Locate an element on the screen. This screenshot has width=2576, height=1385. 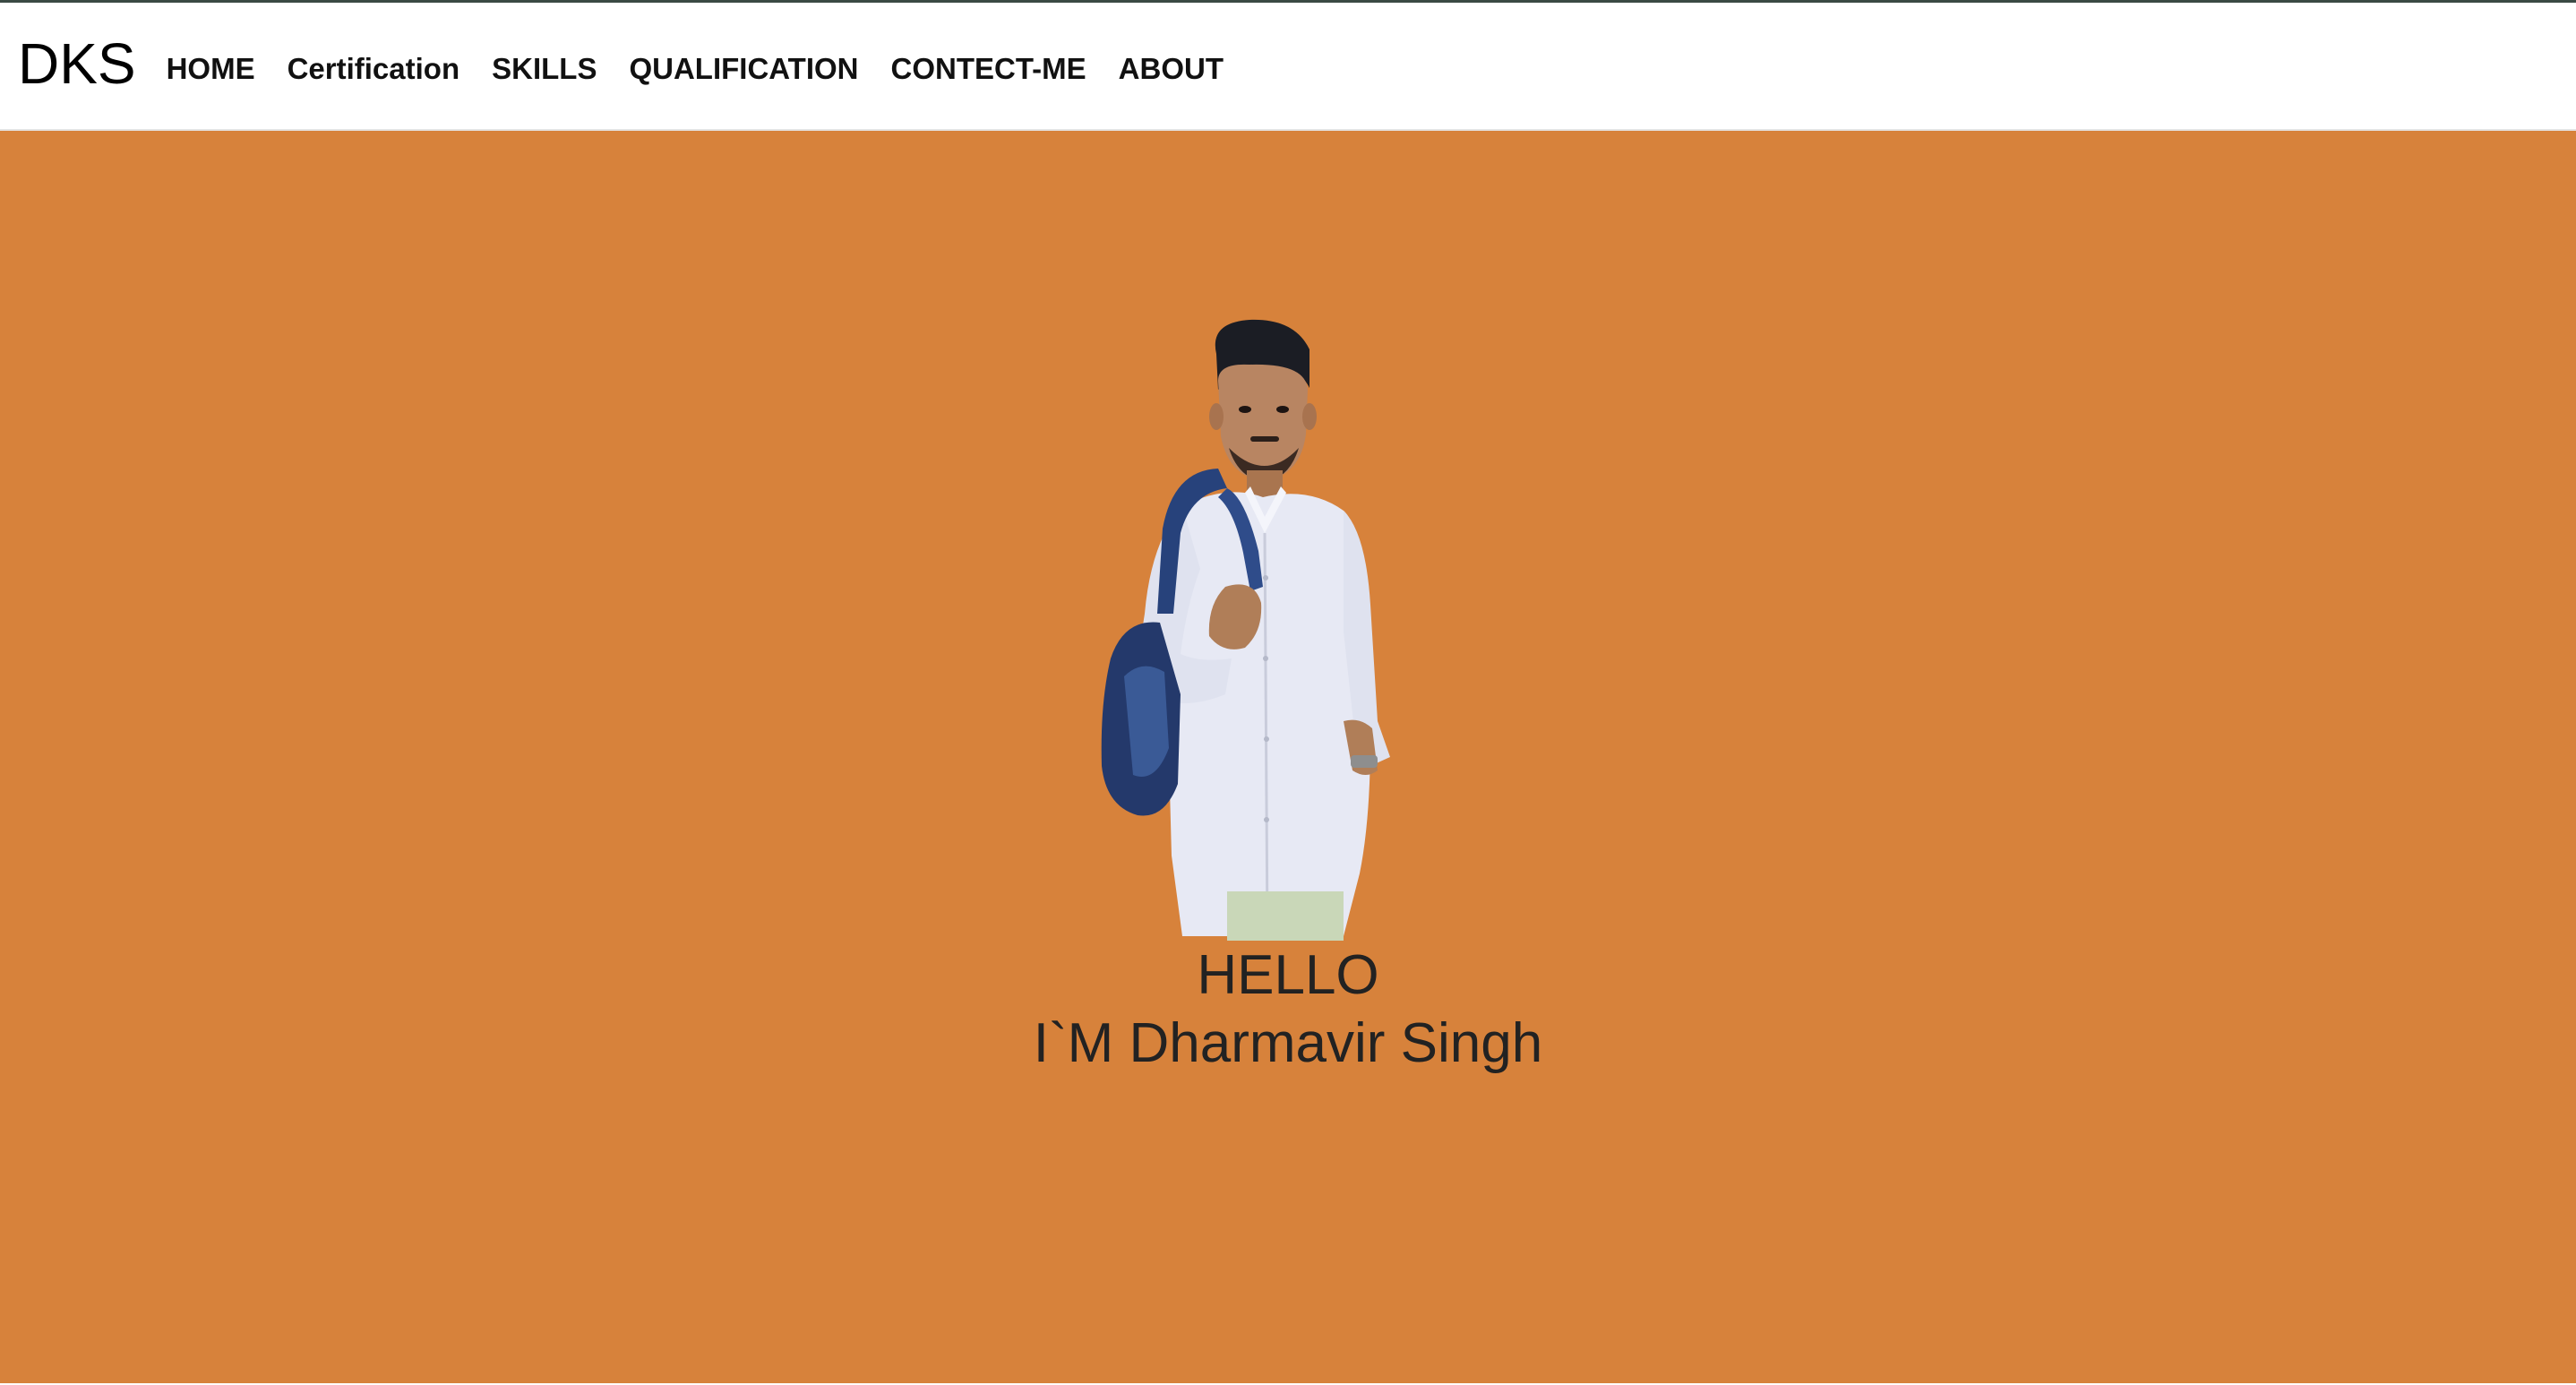
profile-photo is located at coordinates (1245, 630).